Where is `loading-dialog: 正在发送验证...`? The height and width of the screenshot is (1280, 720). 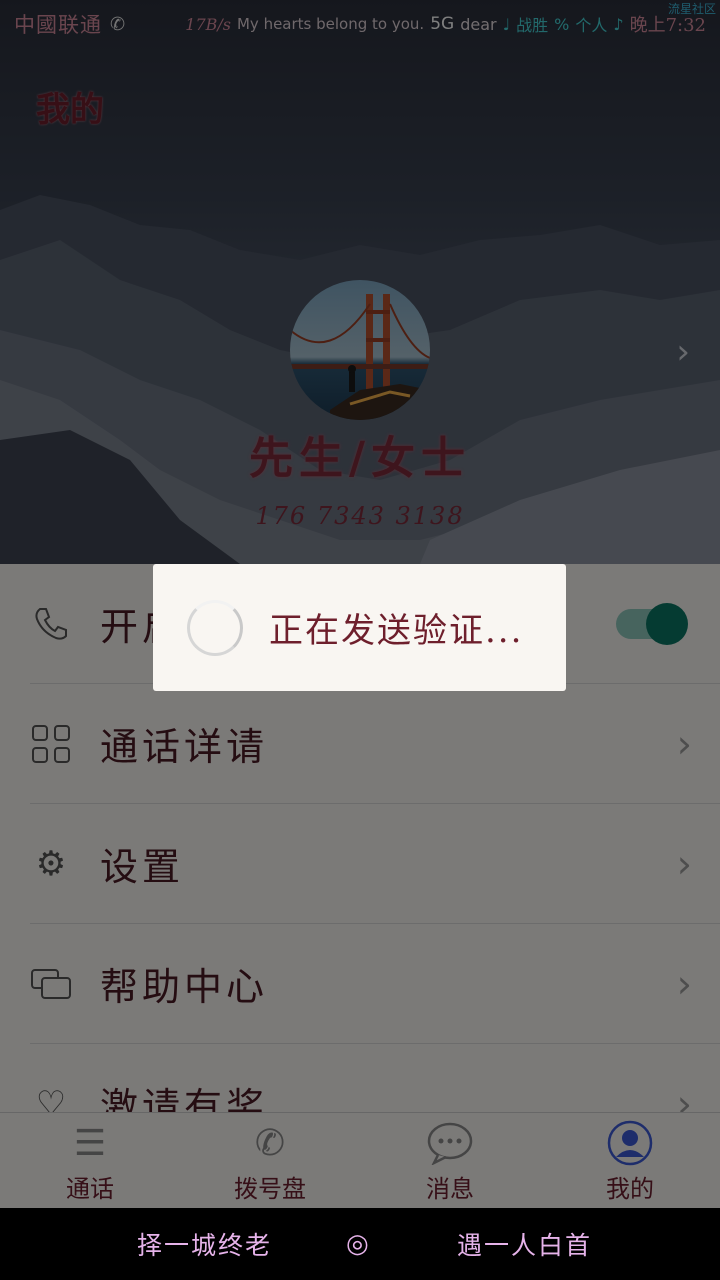
loading-dialog: 正在发送验证... is located at coordinates (359, 627).